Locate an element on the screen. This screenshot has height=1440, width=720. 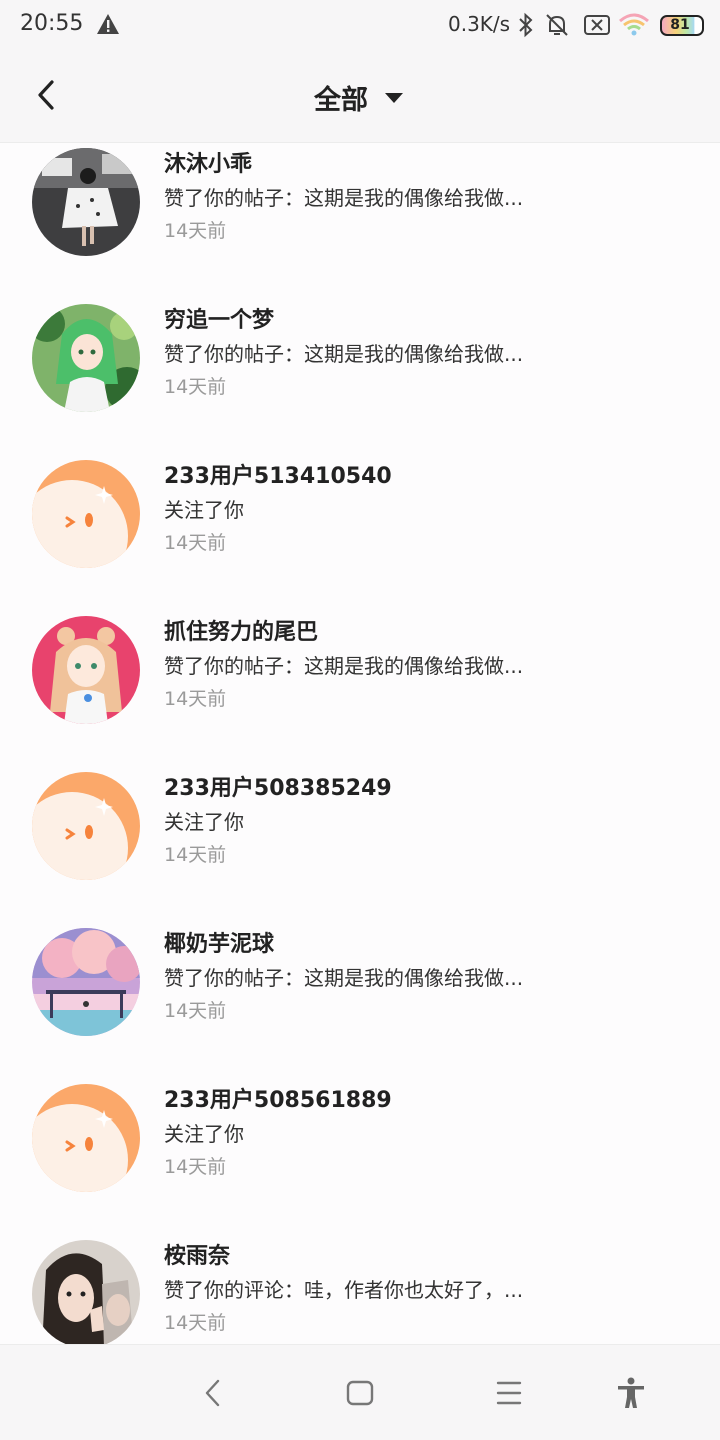
user-name: 沐沐小乖 is located at coordinates (208, 162).